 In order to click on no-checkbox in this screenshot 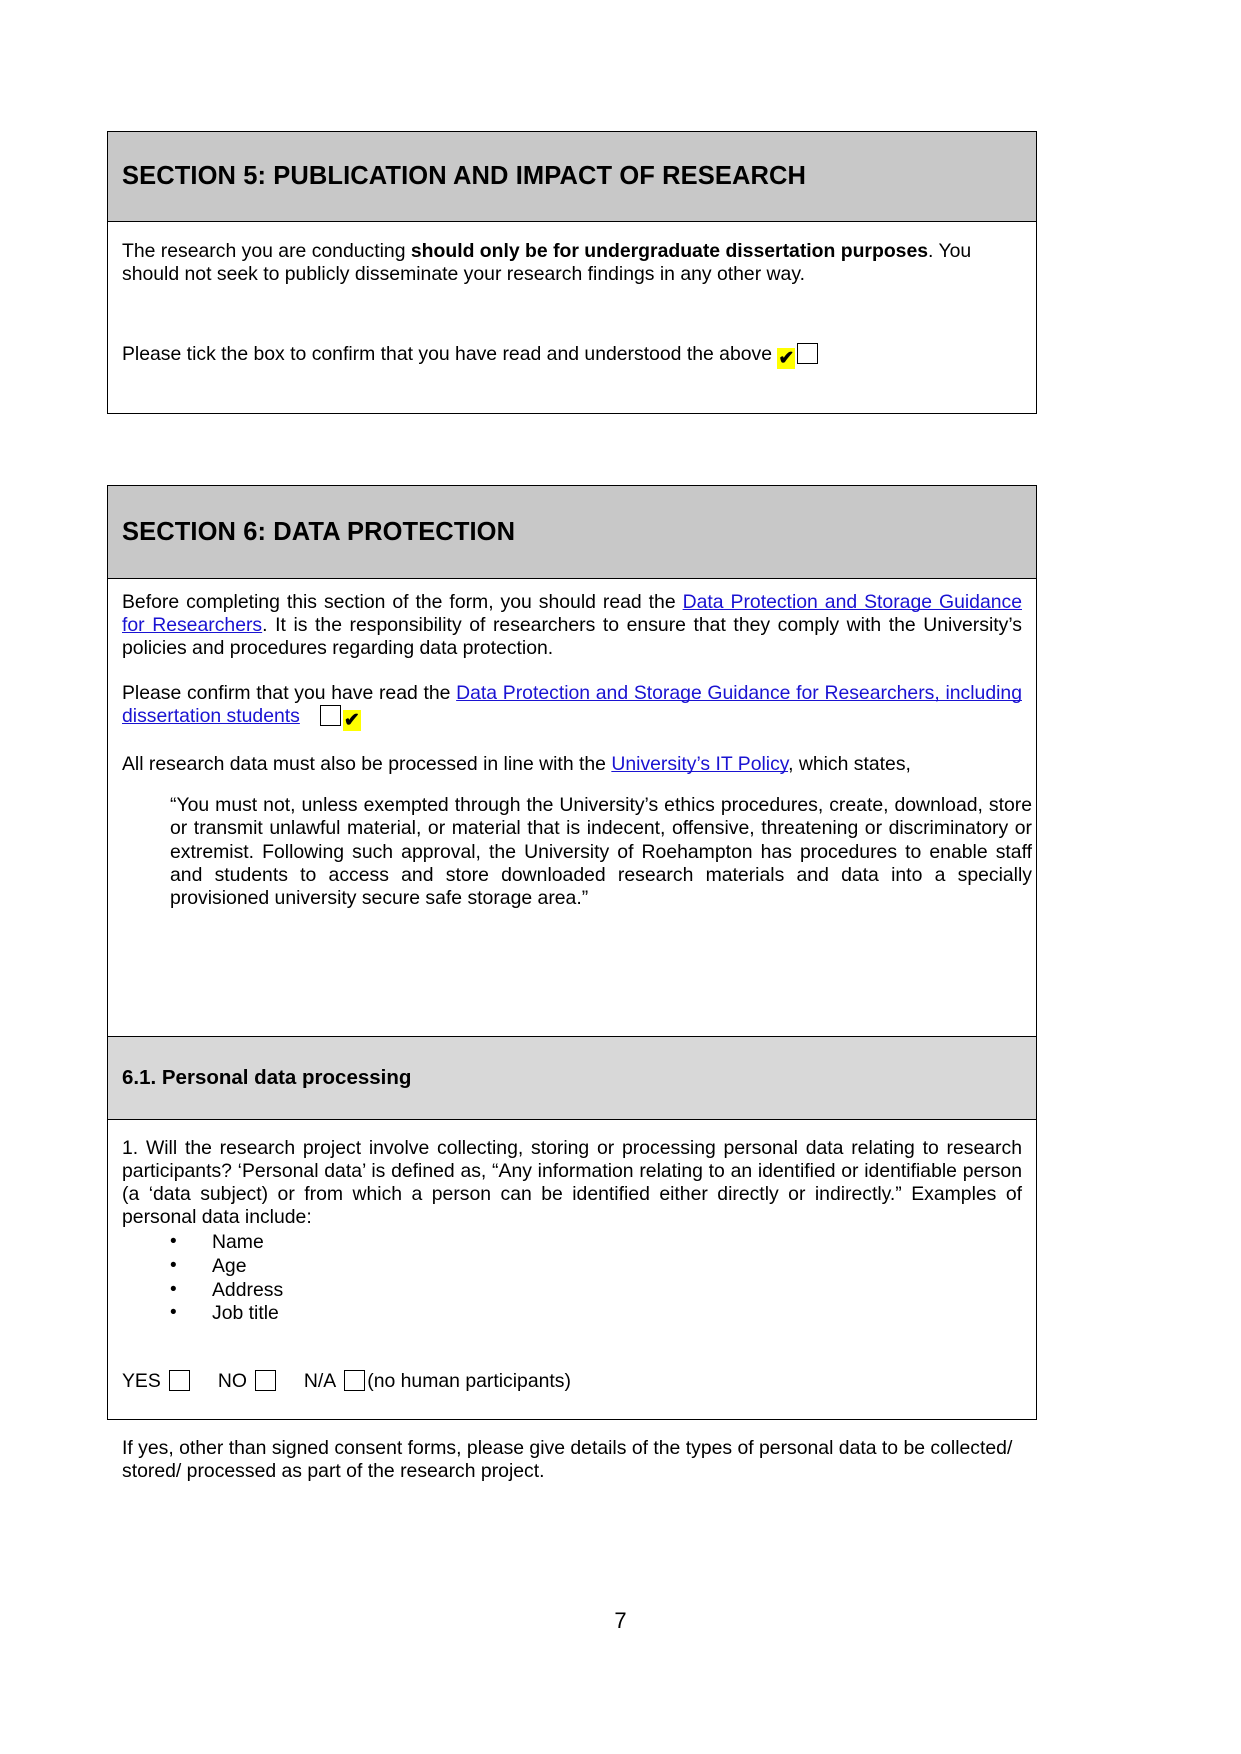, I will do `click(265, 1380)`.